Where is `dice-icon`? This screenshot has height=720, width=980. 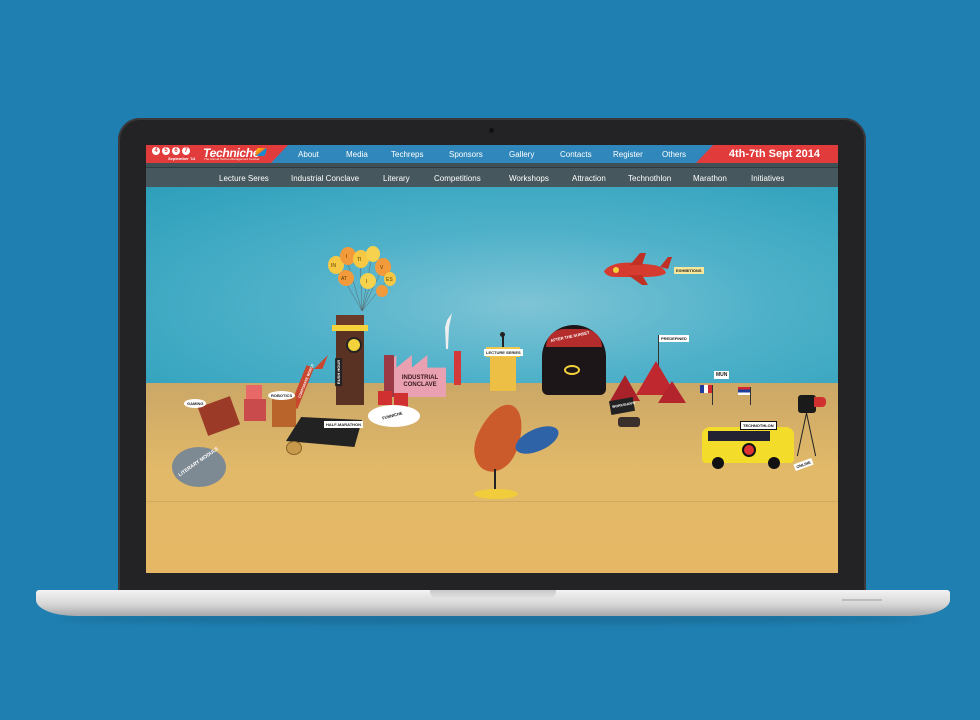 dice-icon is located at coordinates (385, 398).